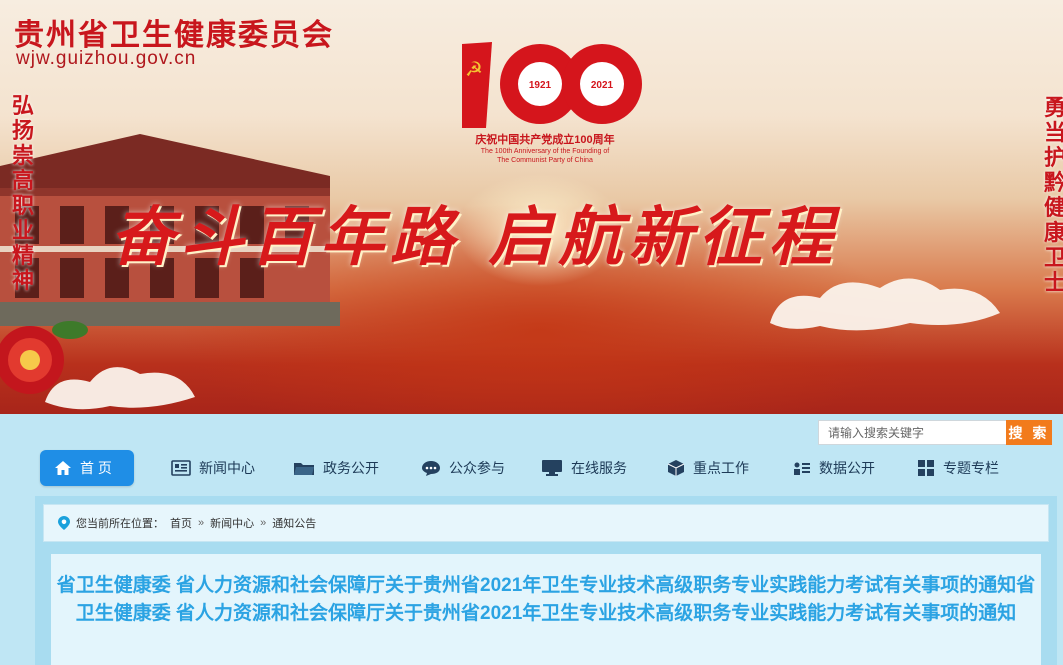  What do you see at coordinates (913, 432) in the screenshot?
I see `search-input` at bounding box center [913, 432].